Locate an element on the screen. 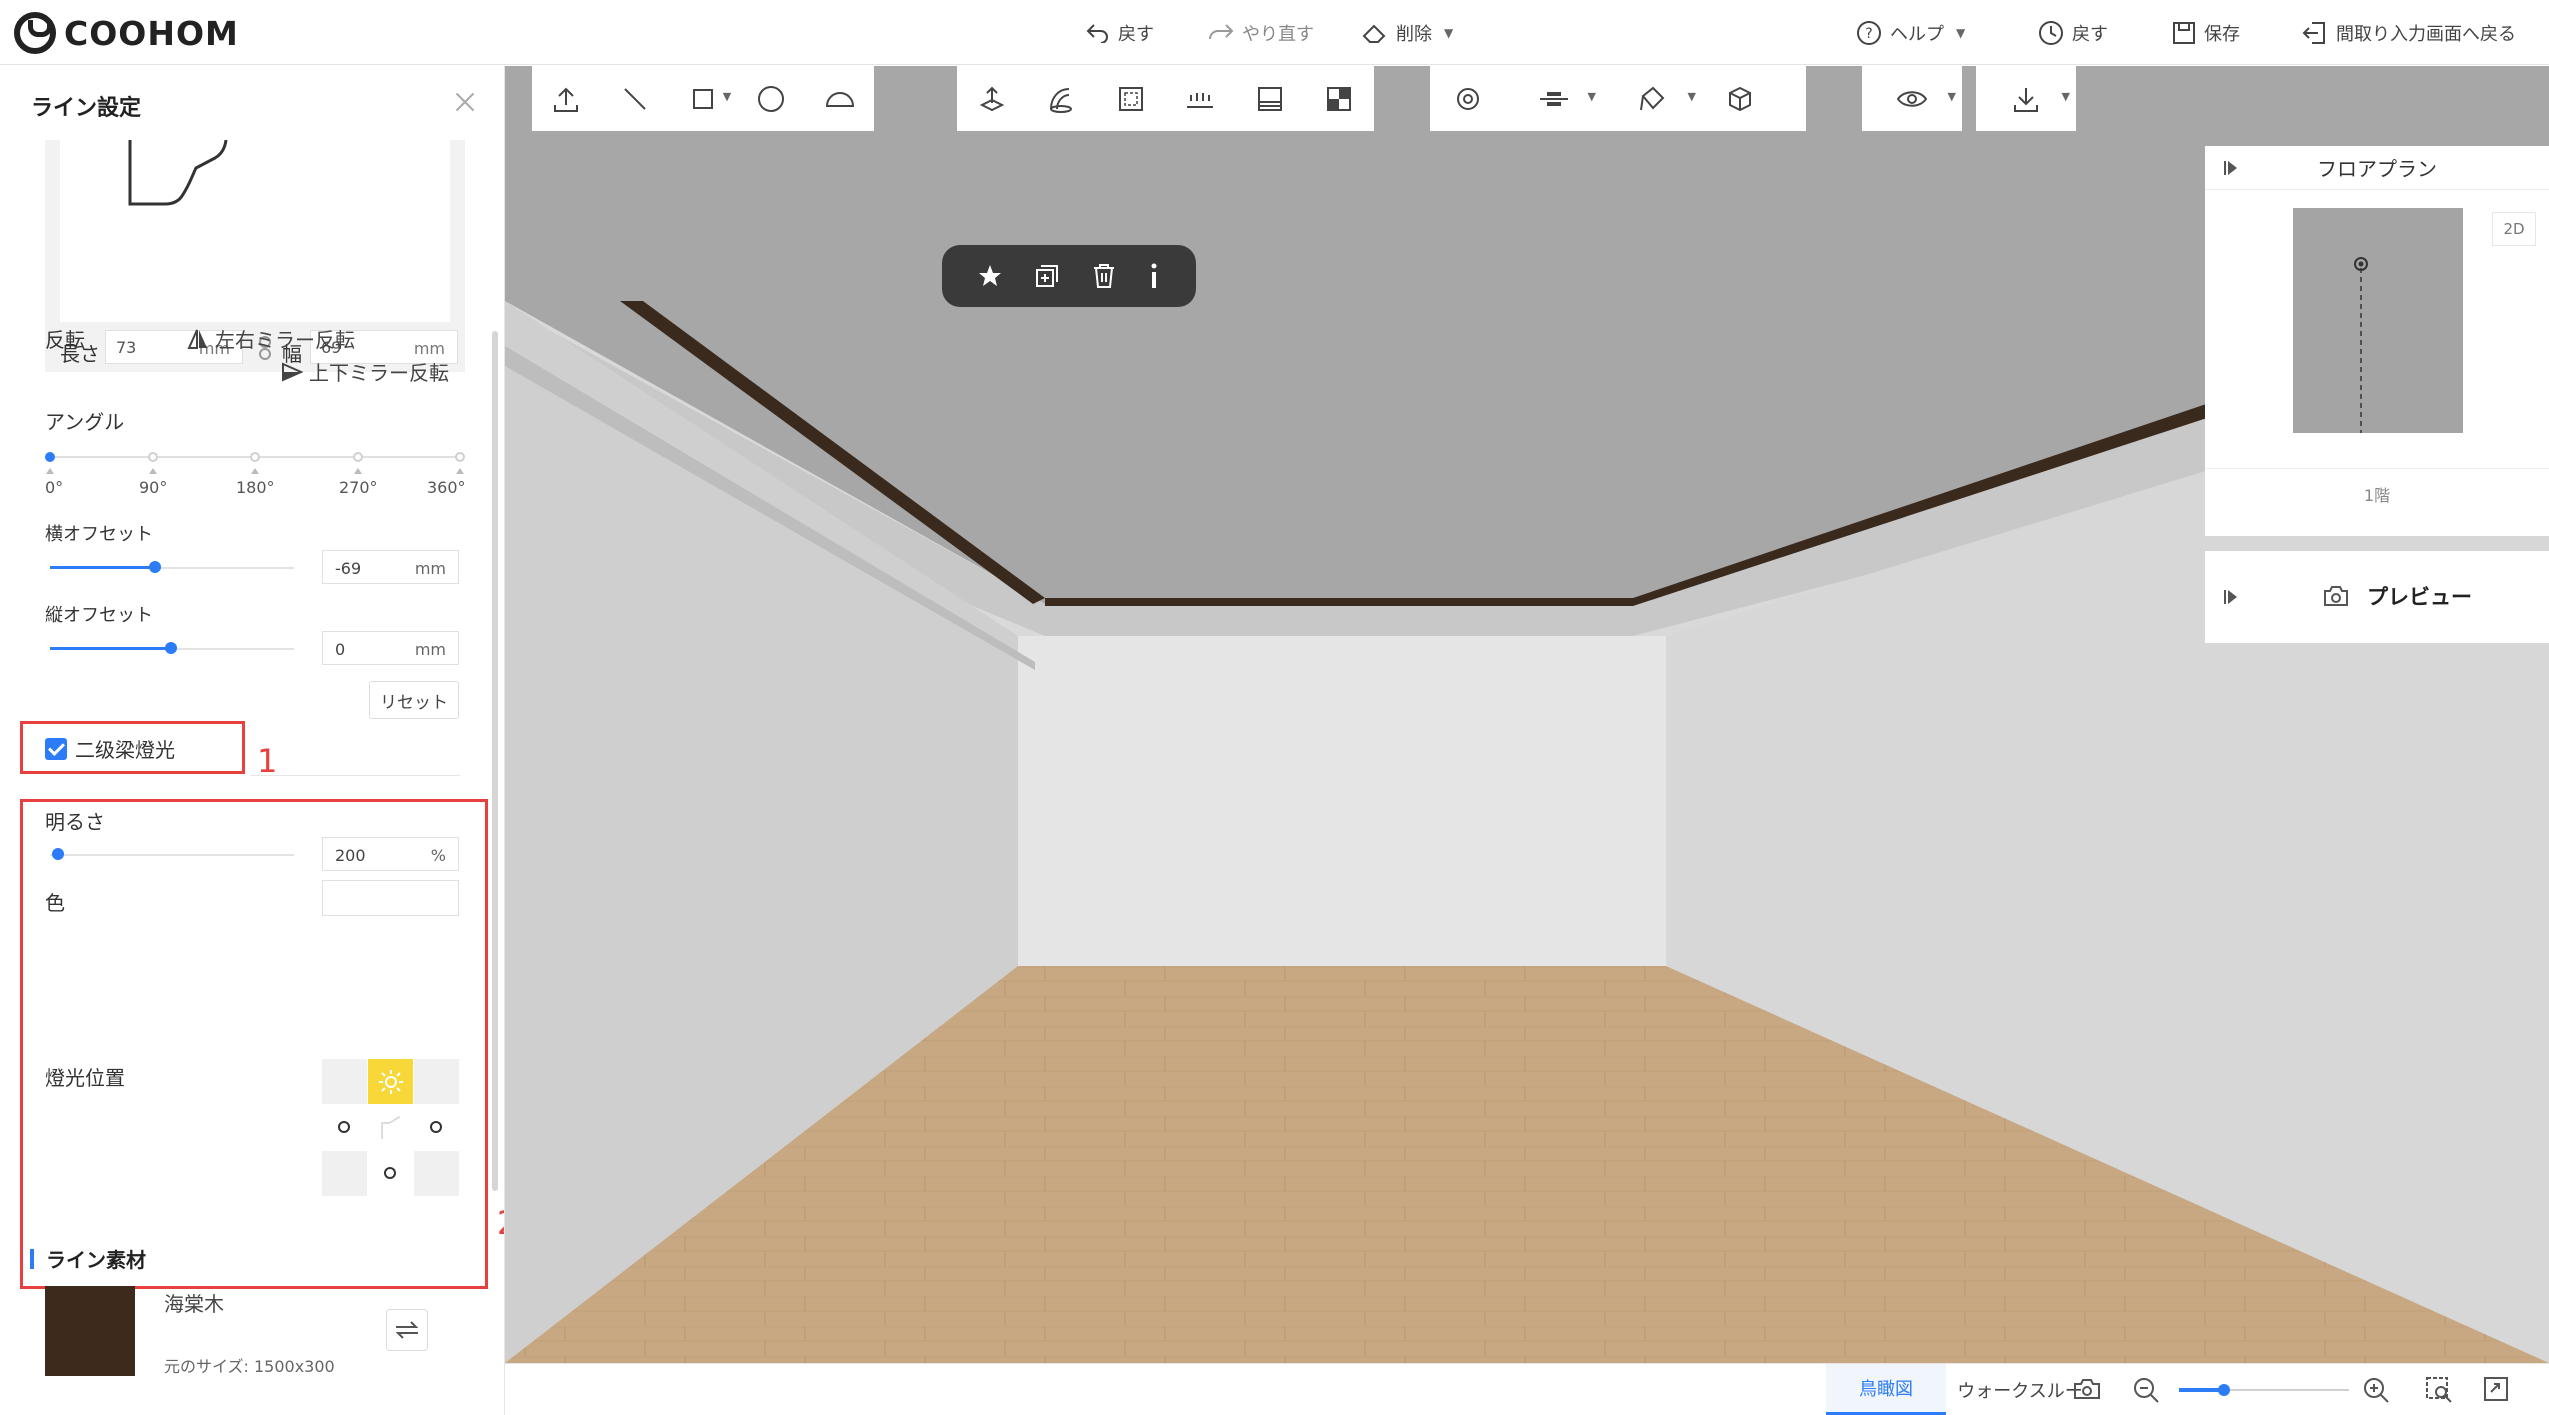 The height and width of the screenshot is (1415, 2549). download-tool: ▼ is located at coordinates (2026, 98).